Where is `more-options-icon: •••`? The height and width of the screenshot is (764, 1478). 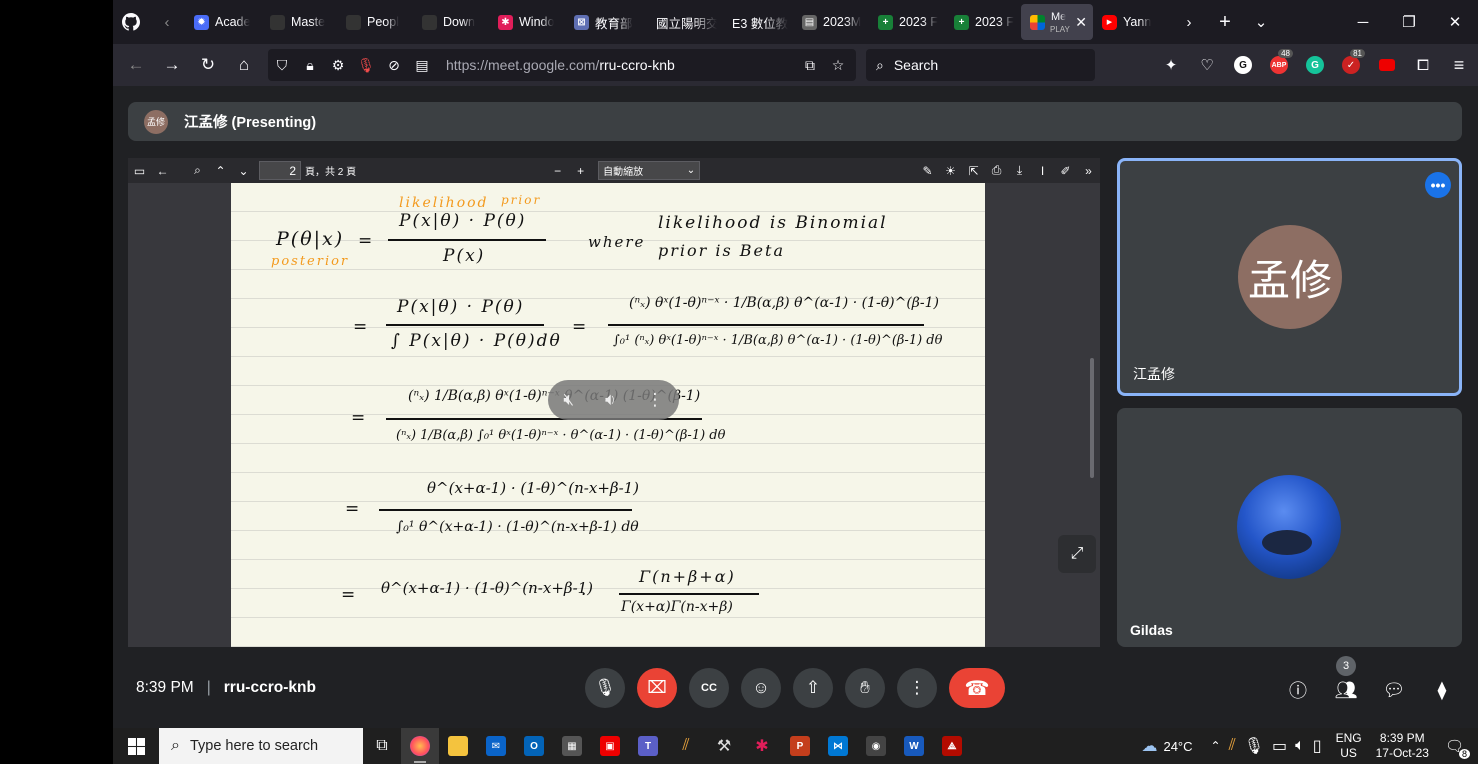
more-options-icon: ••• is located at coordinates (1438, 185).